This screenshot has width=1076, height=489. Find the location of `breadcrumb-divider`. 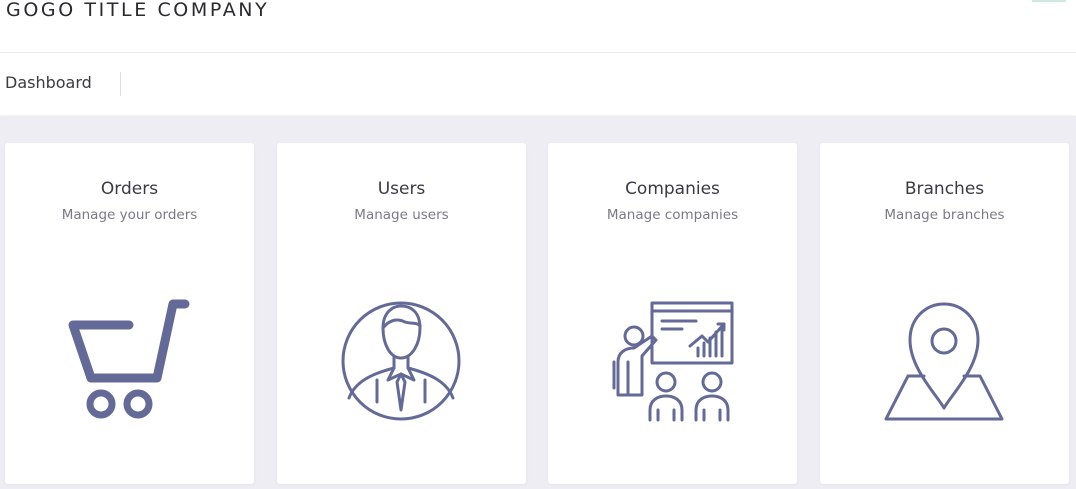

breadcrumb-divider is located at coordinates (120, 84).